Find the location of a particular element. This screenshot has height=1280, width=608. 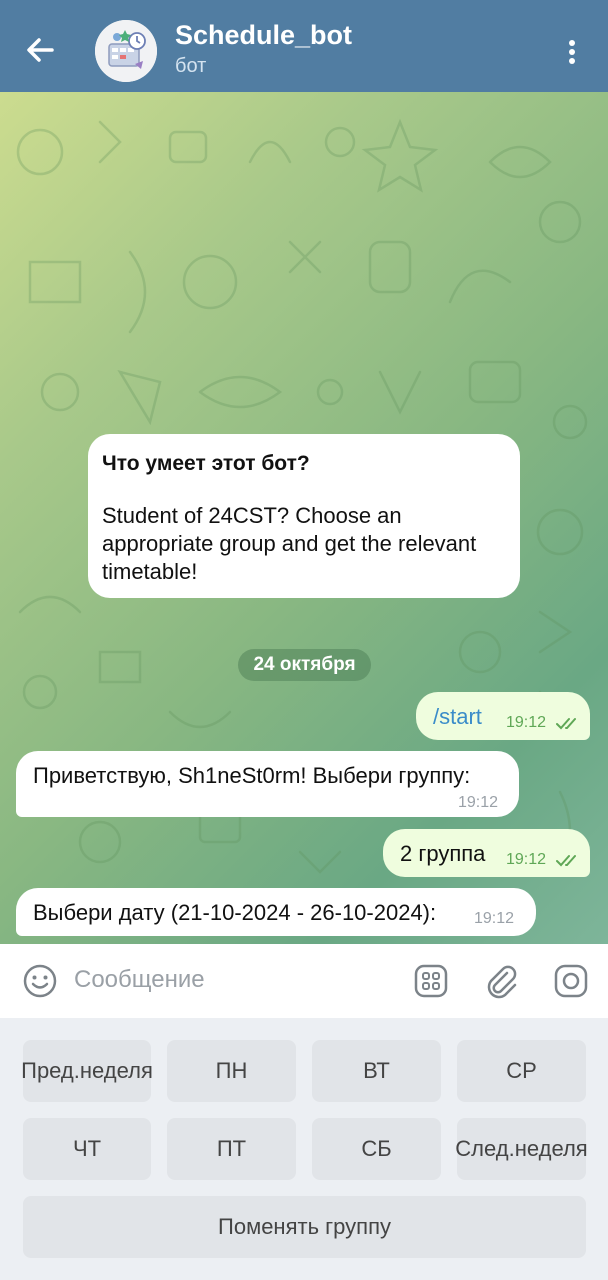

chat-title: Schedule_bot is located at coordinates (263, 35).